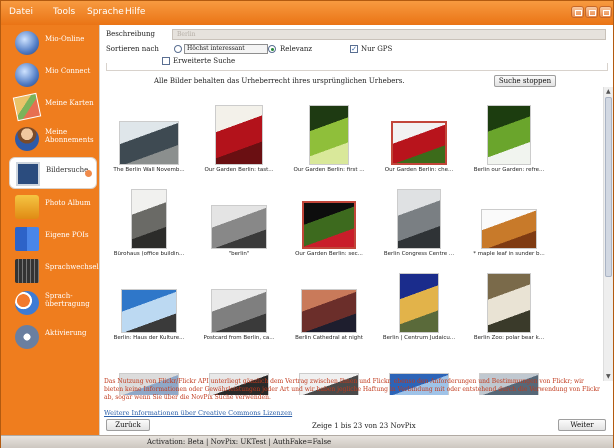  I want to click on sidebar-item-label: Sprachwechsel, so click(72, 267).